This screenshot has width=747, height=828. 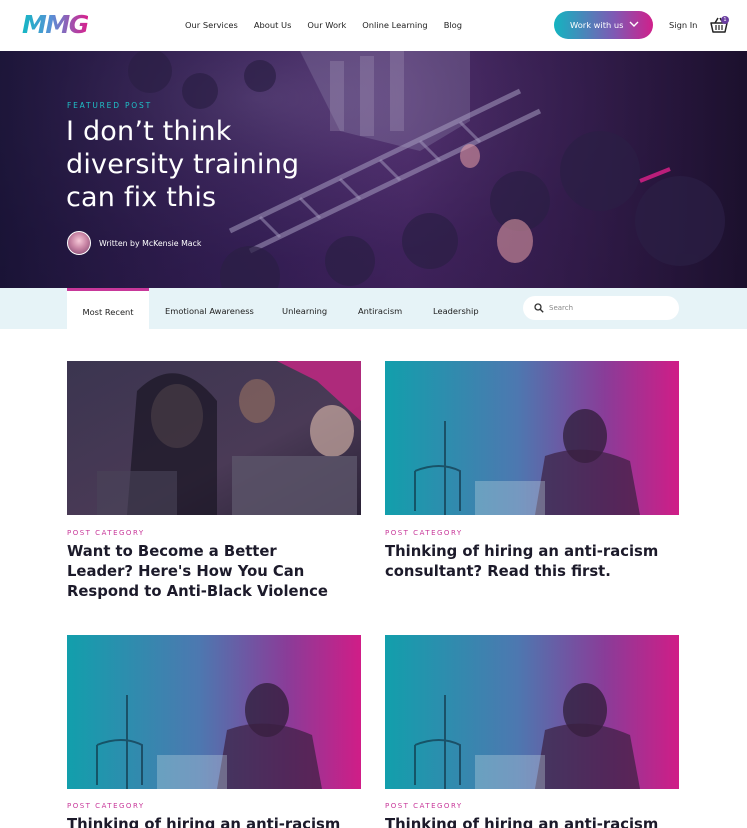 I want to click on author-byline: Written by McKensie Mack, so click(x=150, y=243).